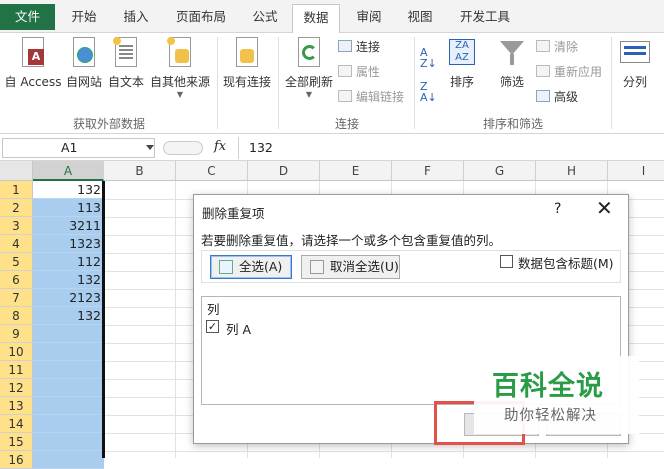 The image size is (664, 469). Describe the element at coordinates (345, 96) in the screenshot. I see `link-icon` at that location.